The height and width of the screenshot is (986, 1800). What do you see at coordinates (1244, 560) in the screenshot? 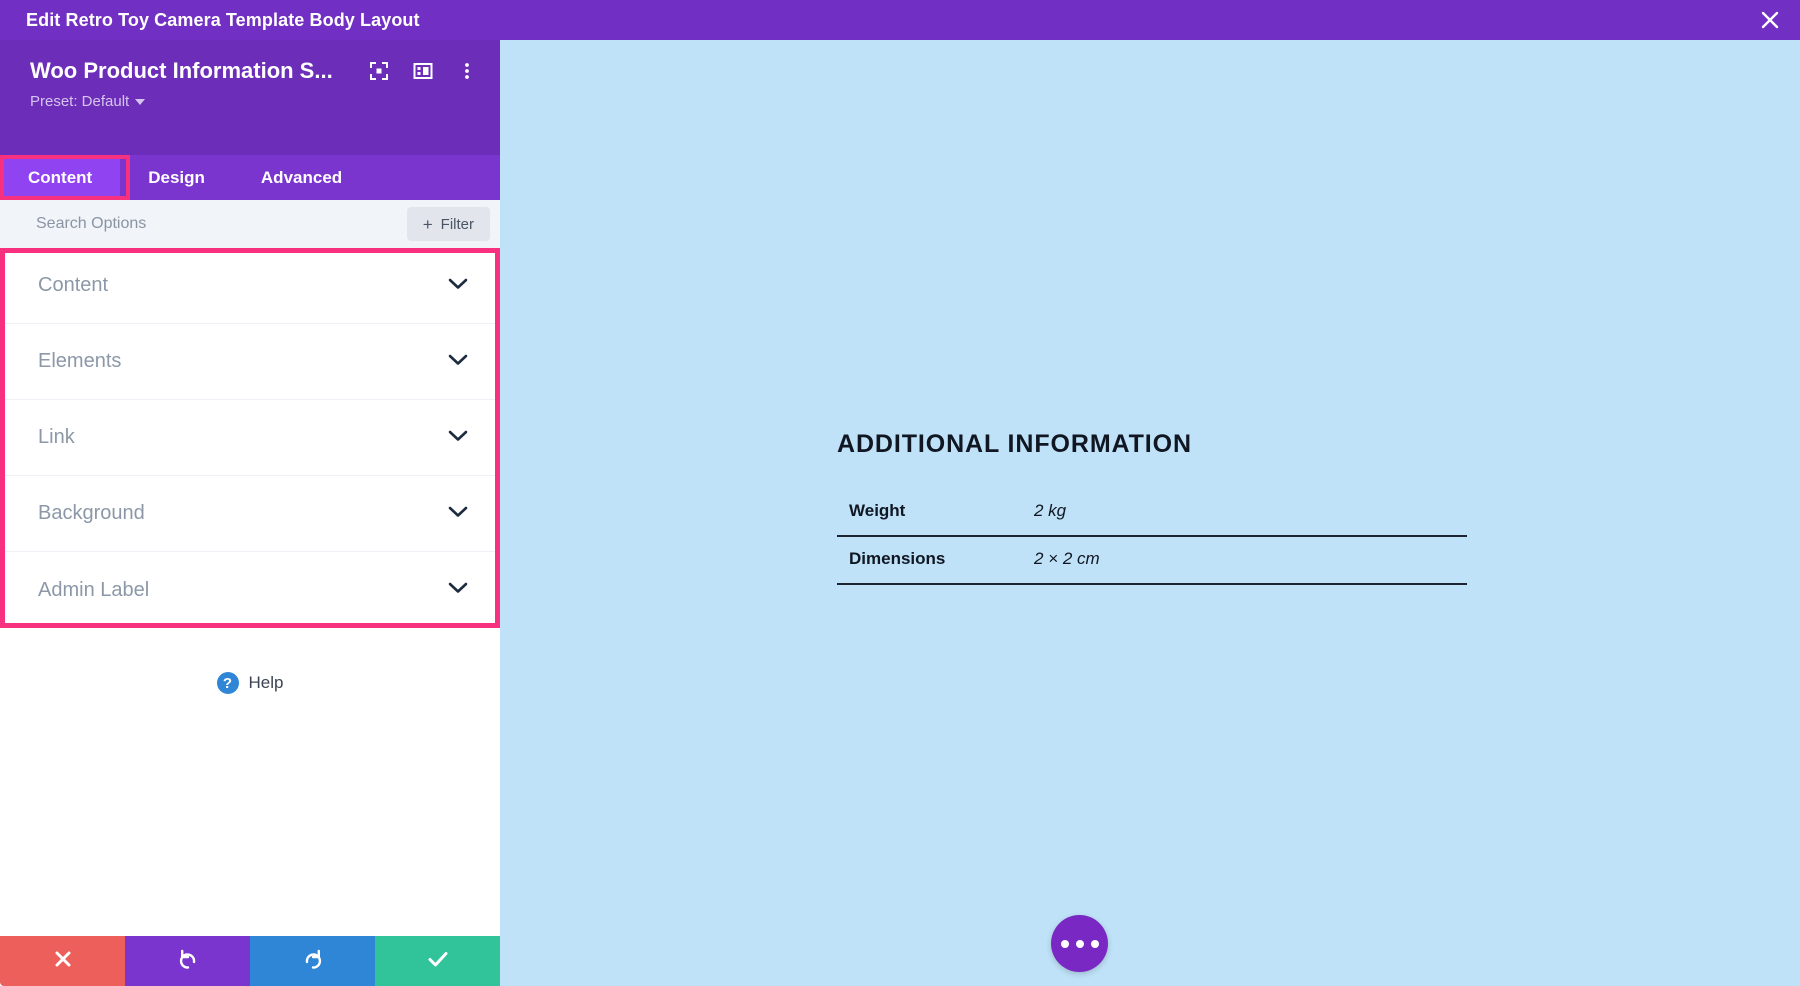
I see `attribute-value: 2 × 2 cm` at bounding box center [1244, 560].